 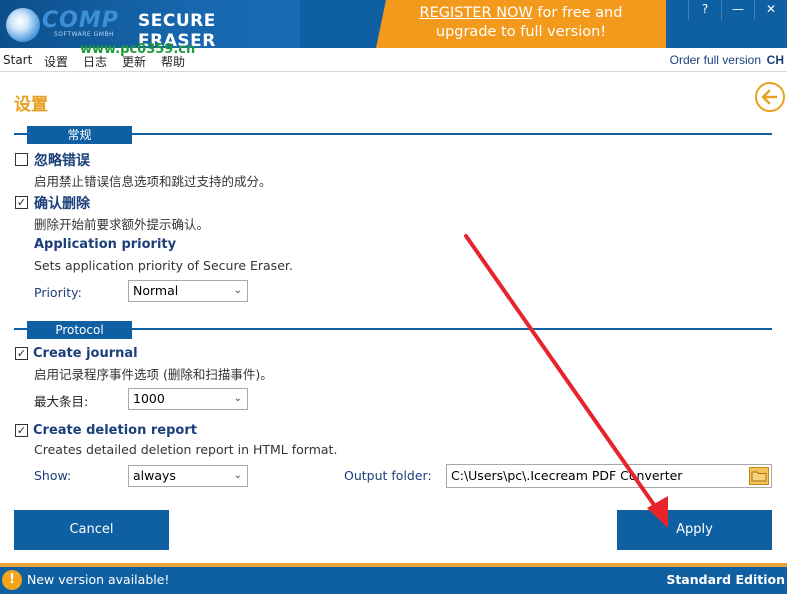 What do you see at coordinates (138, 49) in the screenshot?
I see `watermark-text: www.pc0359.cn` at bounding box center [138, 49].